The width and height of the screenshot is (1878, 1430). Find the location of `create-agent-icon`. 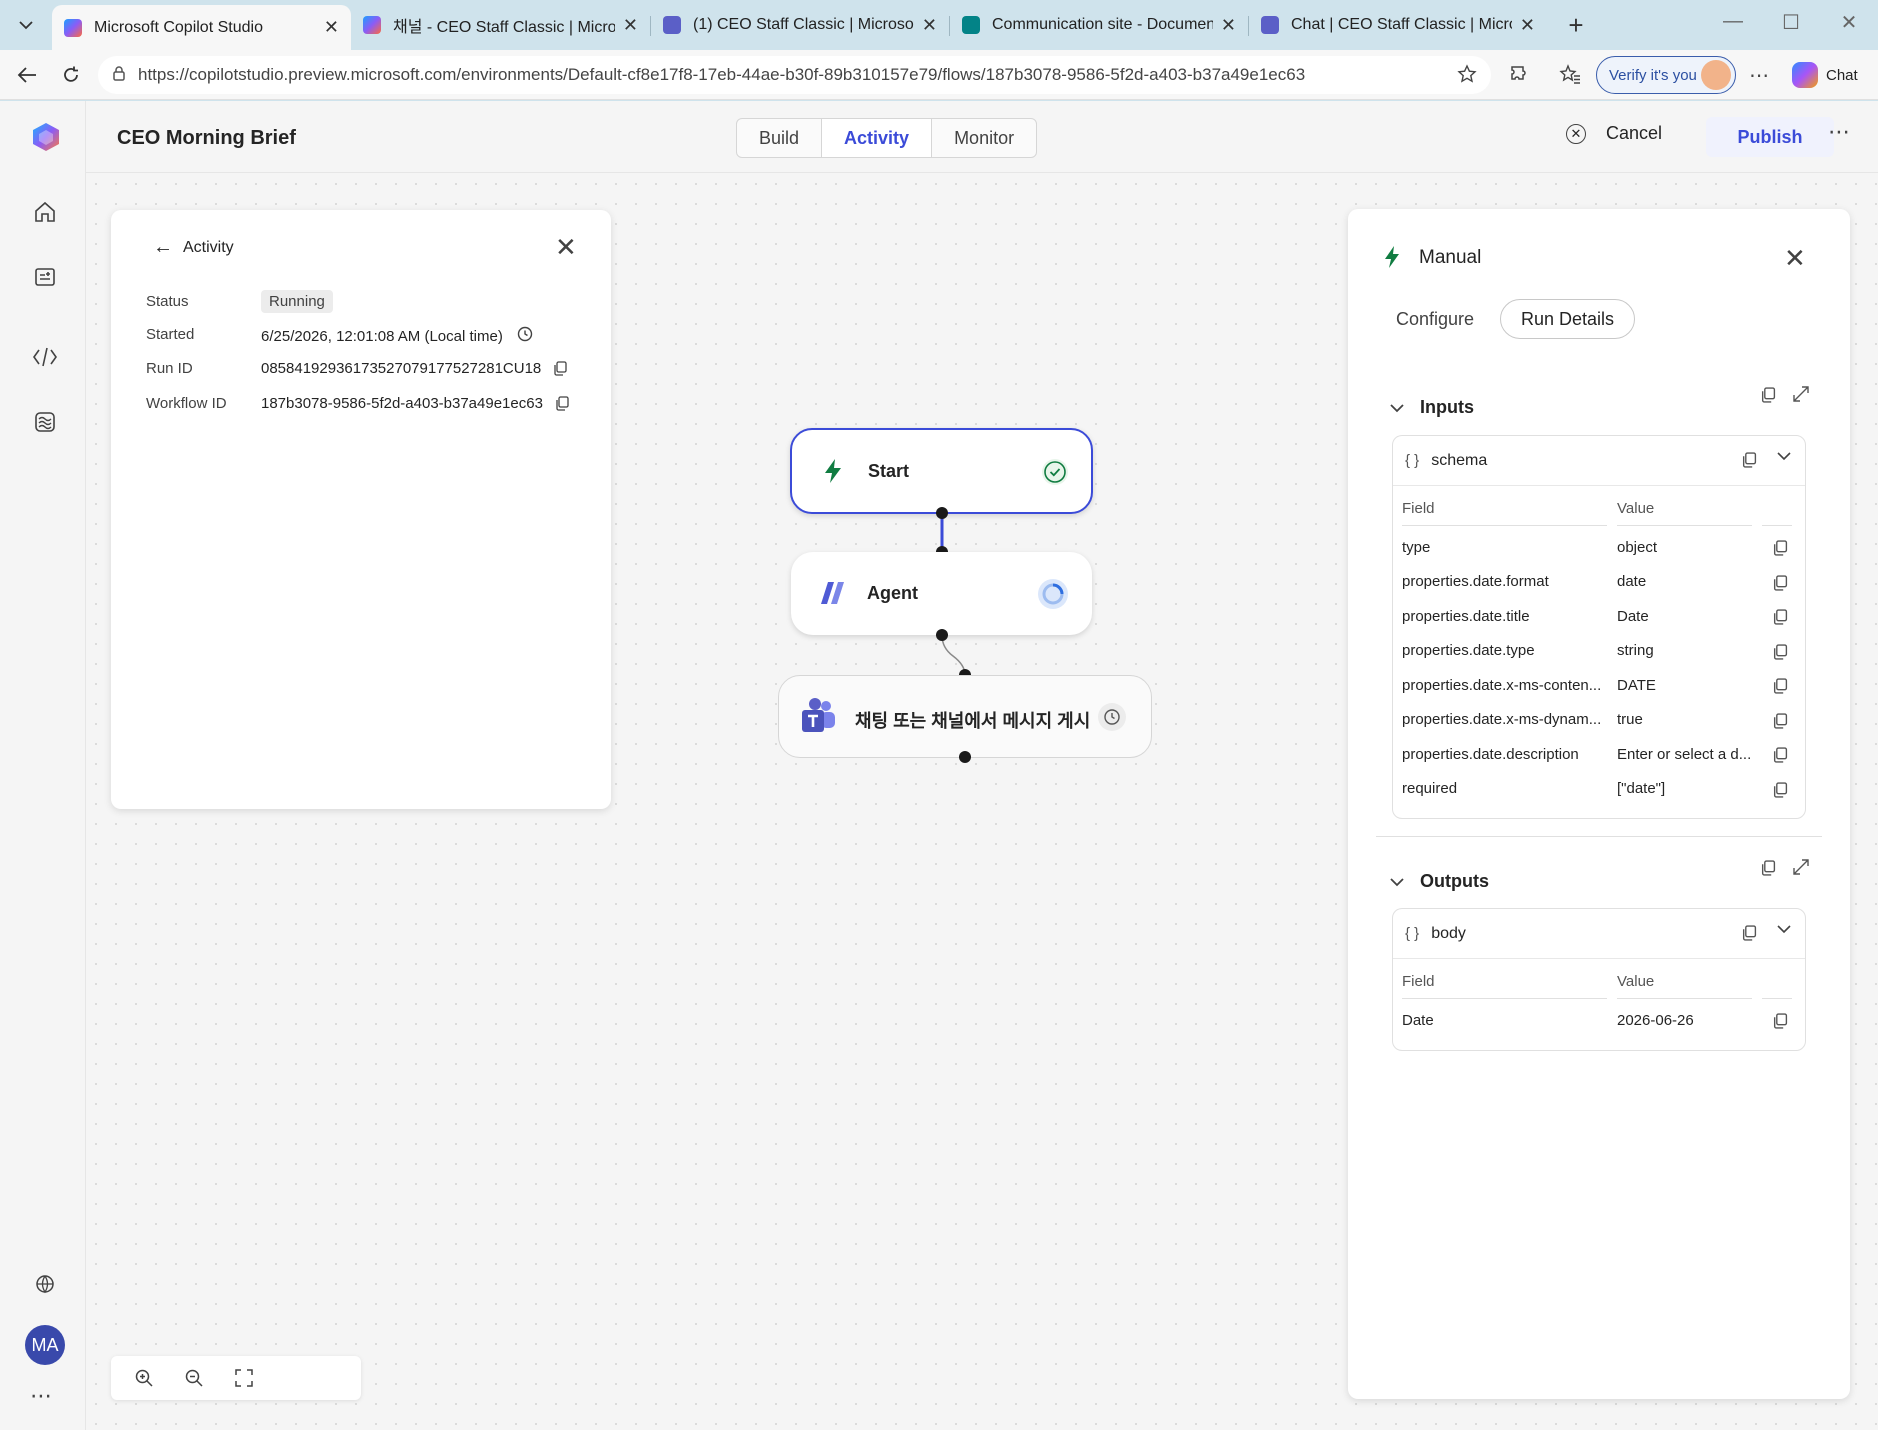

create-agent-icon is located at coordinates (45, 277).